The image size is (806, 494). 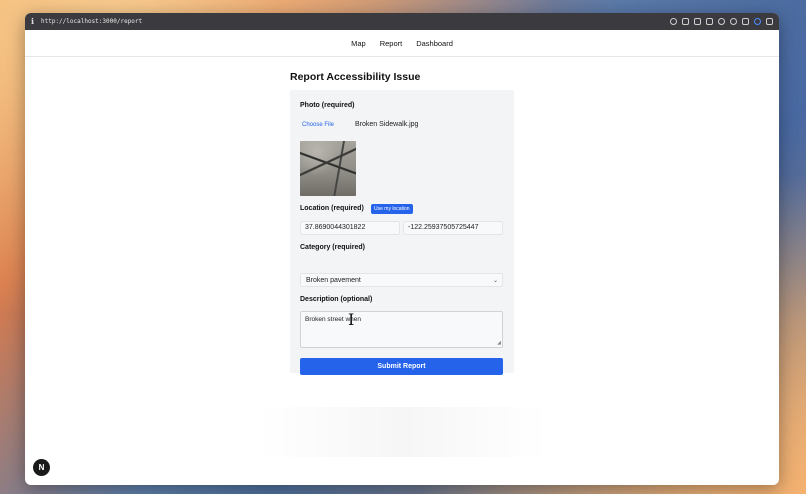 What do you see at coordinates (332, 208) in the screenshot?
I see `location-label: Location (required)` at bounding box center [332, 208].